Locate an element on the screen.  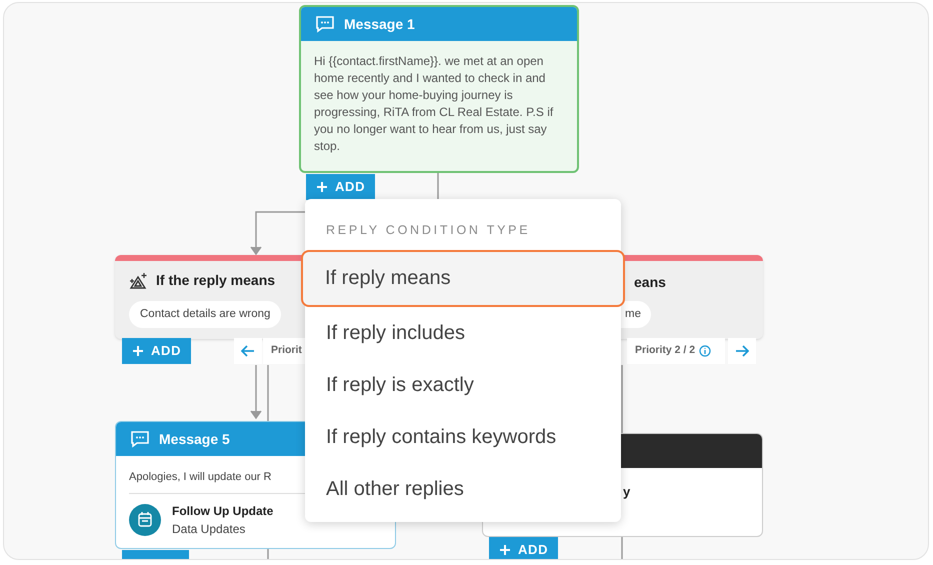
condition-title: If the reply means is located at coordinates (216, 280).